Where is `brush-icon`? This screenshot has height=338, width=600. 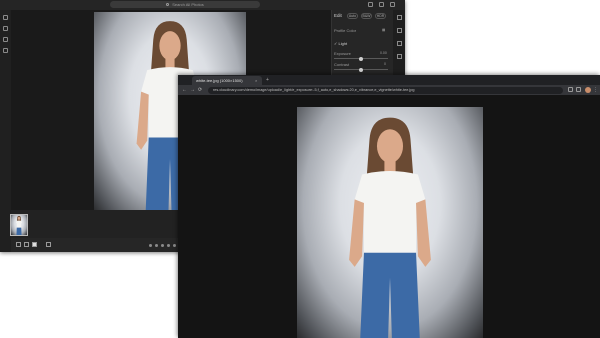
brush-icon is located at coordinates (399, 43).